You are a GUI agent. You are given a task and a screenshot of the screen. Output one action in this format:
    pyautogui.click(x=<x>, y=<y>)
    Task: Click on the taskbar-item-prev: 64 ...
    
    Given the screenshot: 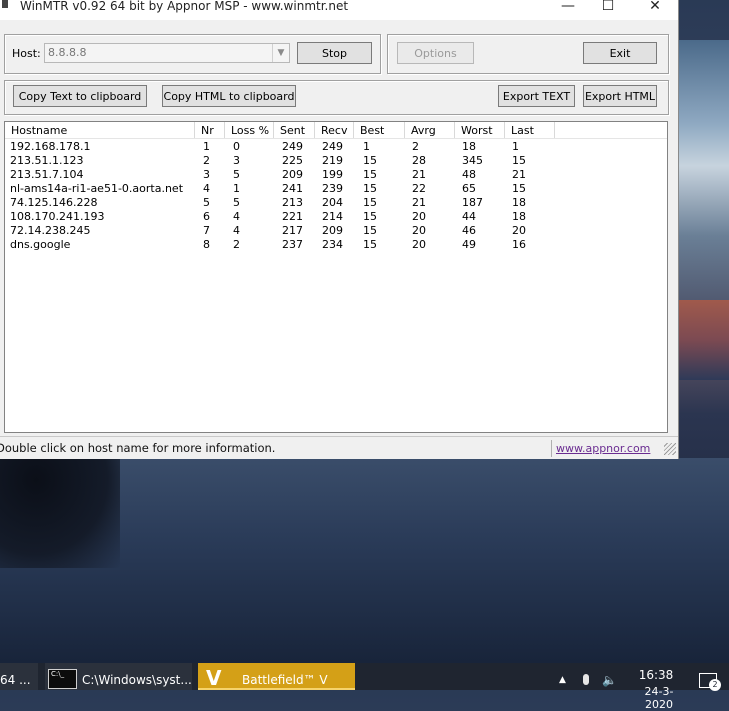 What is the action you would take?
    pyautogui.click(x=19, y=676)
    